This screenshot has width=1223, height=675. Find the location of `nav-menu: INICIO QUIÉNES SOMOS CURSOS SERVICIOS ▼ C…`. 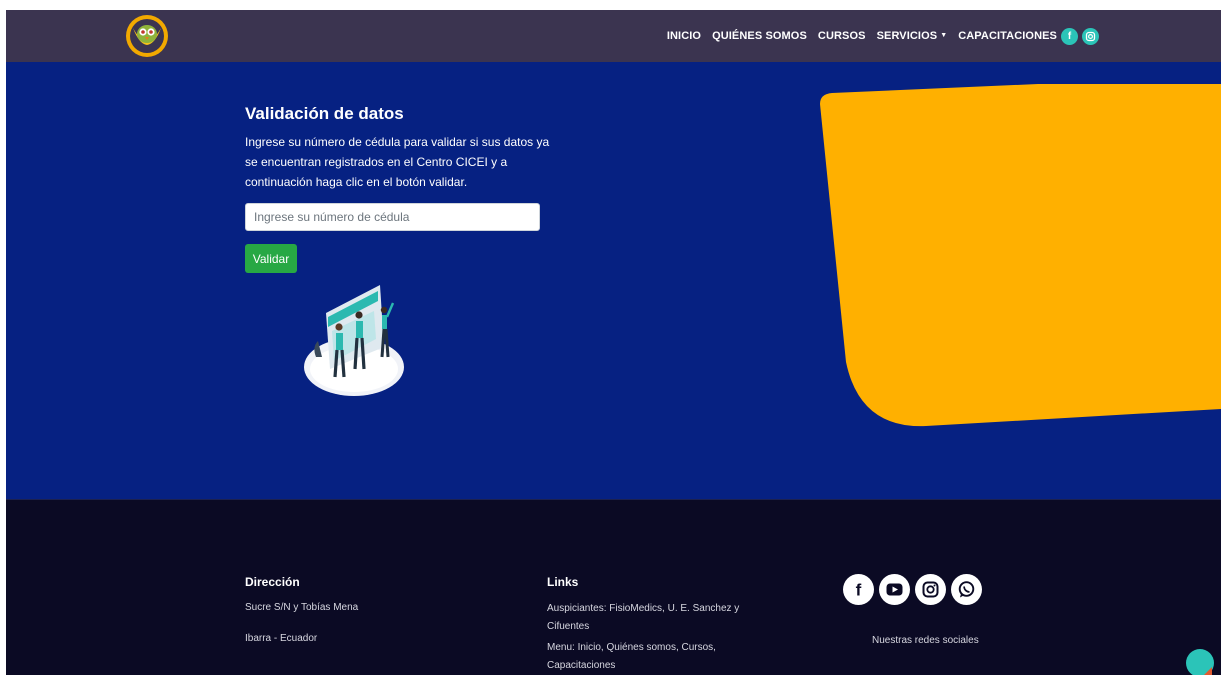

nav-menu: INICIO QUIÉNES SOMOS CURSOS SERVICIOS ▼ C… is located at coordinates (877, 36).